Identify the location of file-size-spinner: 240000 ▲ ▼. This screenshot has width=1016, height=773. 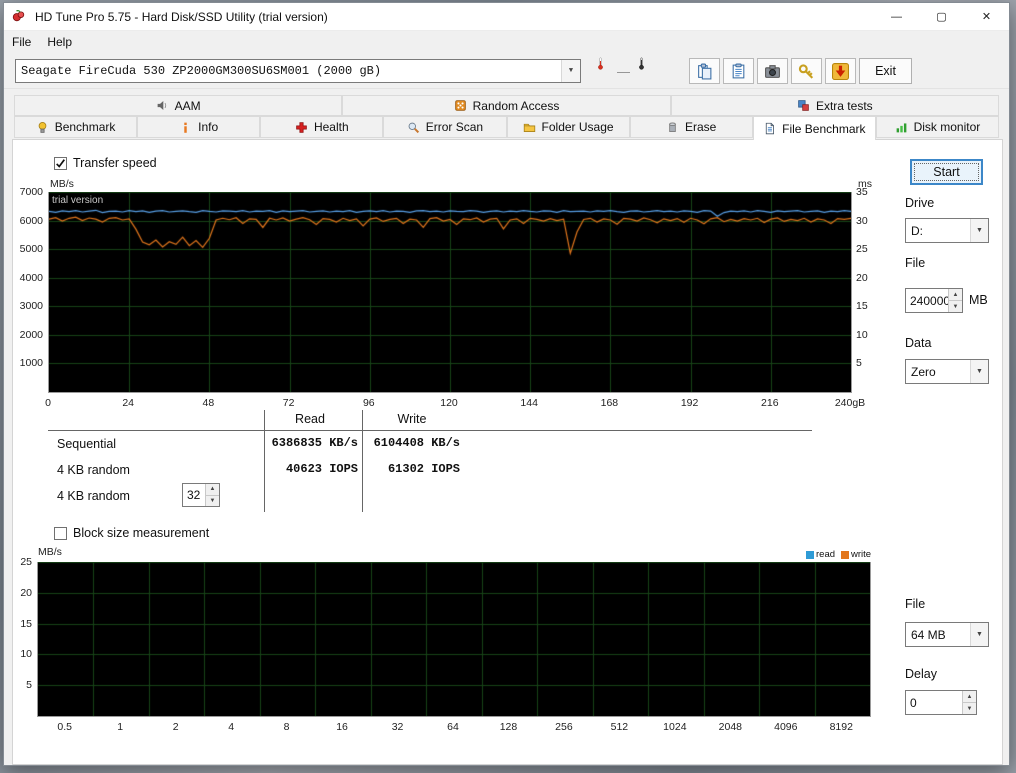
(934, 300).